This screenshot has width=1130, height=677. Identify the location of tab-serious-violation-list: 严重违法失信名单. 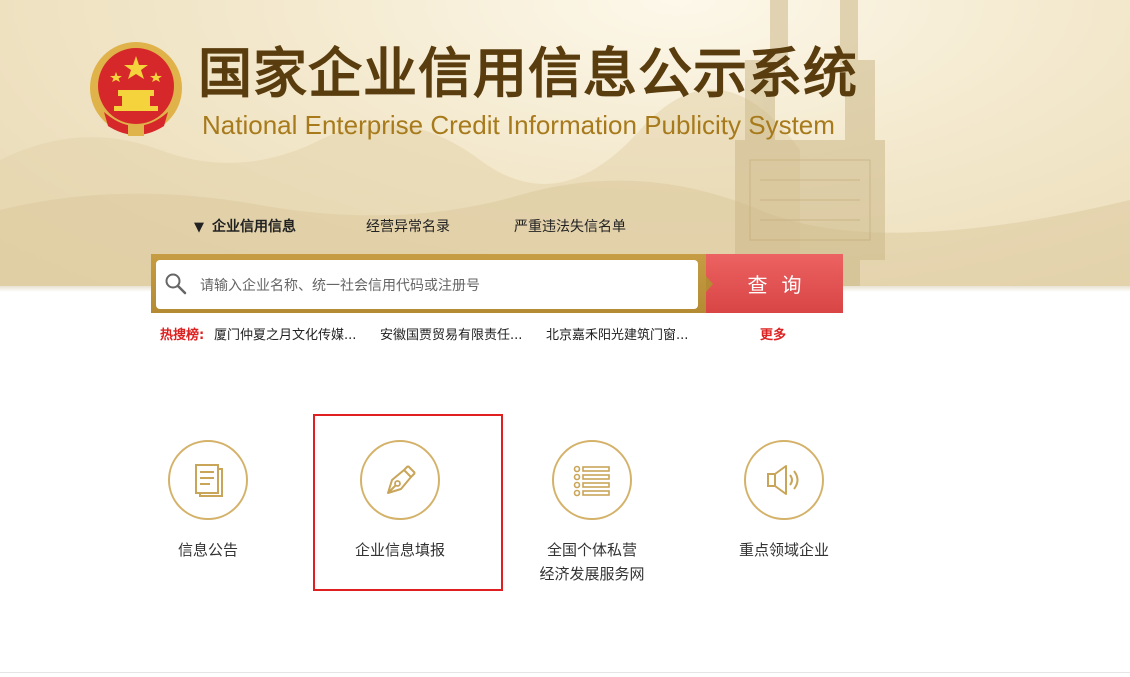
(570, 226).